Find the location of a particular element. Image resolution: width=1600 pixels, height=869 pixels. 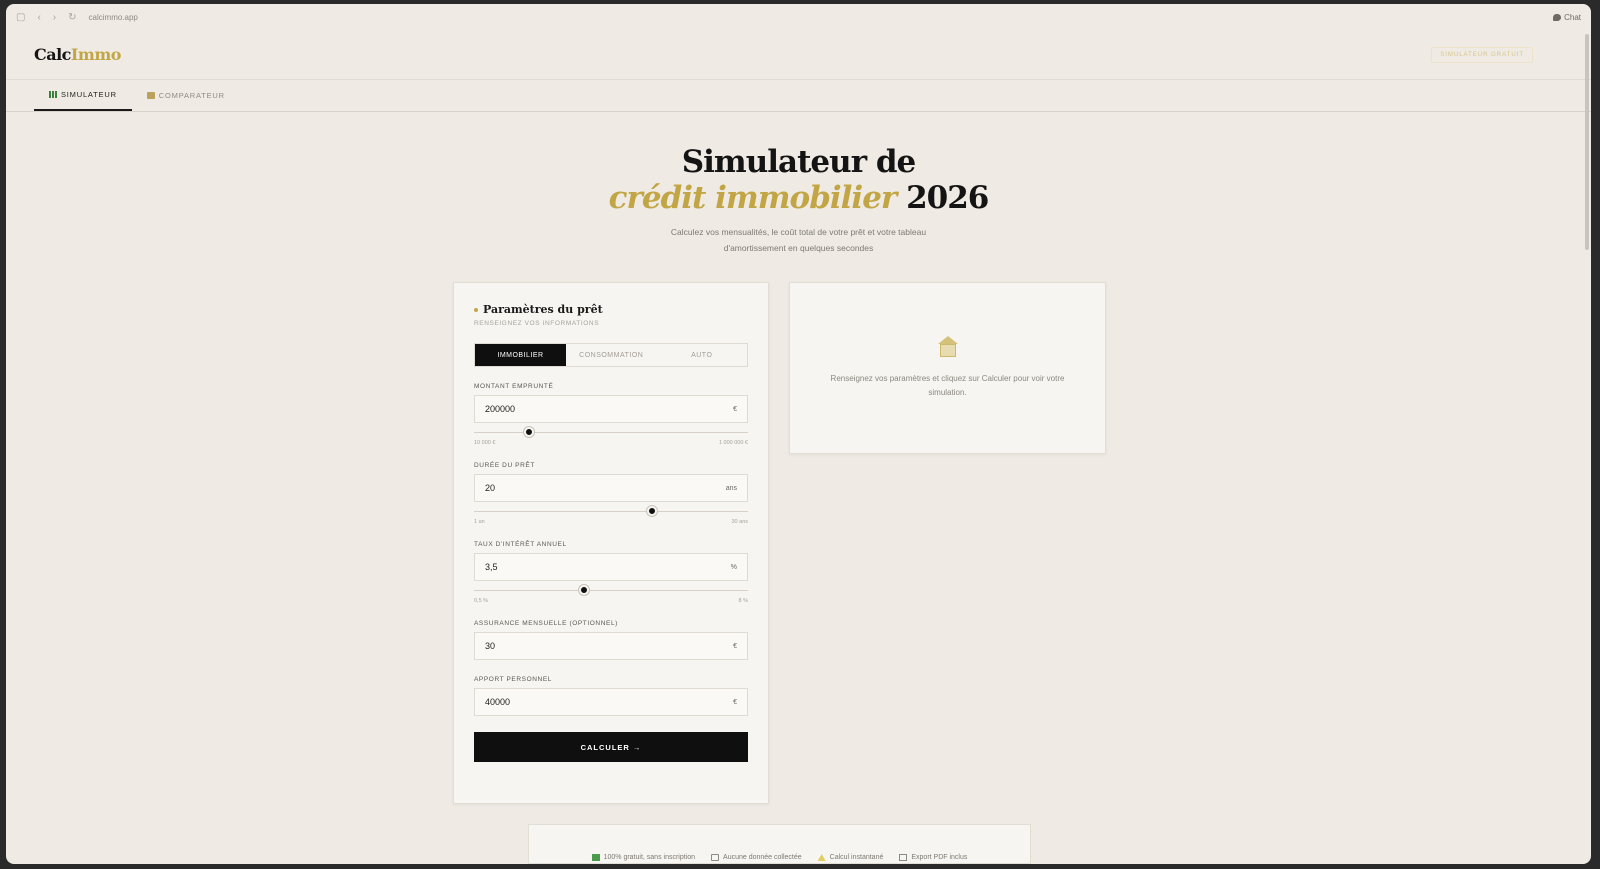

calculate-button: CALCULER → is located at coordinates (611, 747).